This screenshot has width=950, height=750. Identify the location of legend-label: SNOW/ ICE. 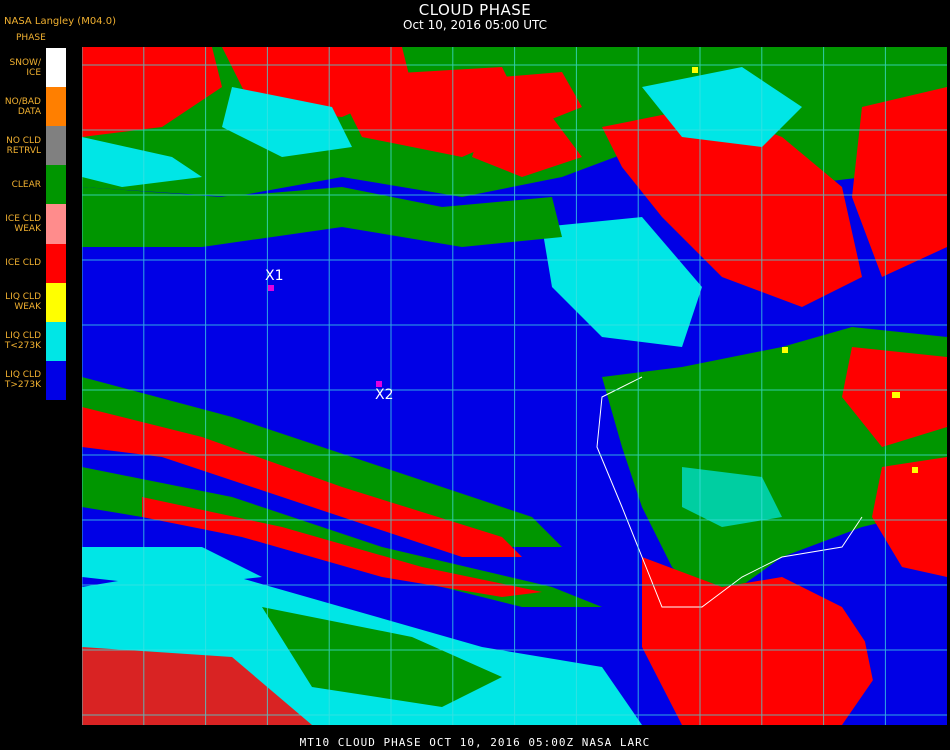
(25, 67).